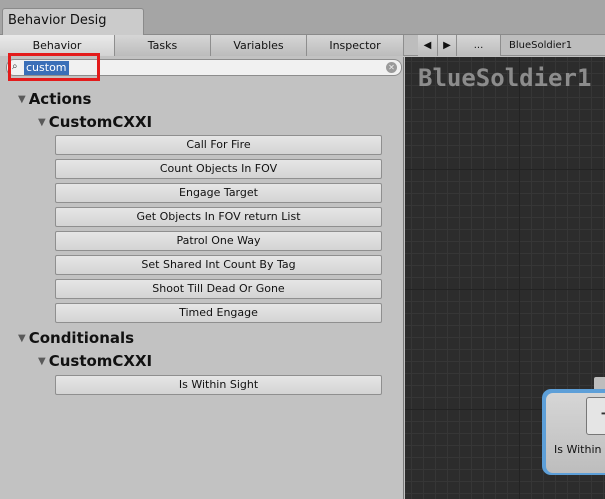  What do you see at coordinates (391, 67) in the screenshot?
I see `clear-search-icon: ✕` at bounding box center [391, 67].